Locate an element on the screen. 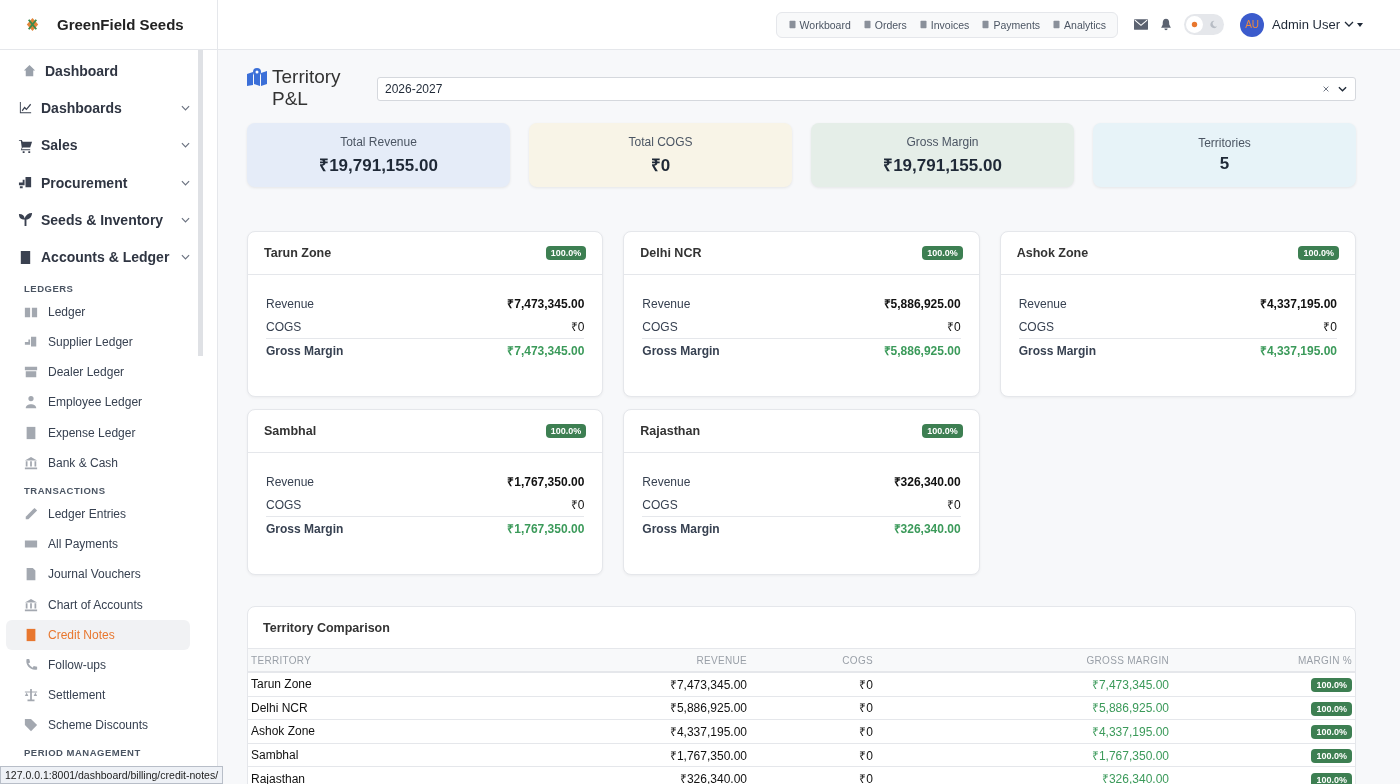  stat-value: 5 is located at coordinates (1224, 164).